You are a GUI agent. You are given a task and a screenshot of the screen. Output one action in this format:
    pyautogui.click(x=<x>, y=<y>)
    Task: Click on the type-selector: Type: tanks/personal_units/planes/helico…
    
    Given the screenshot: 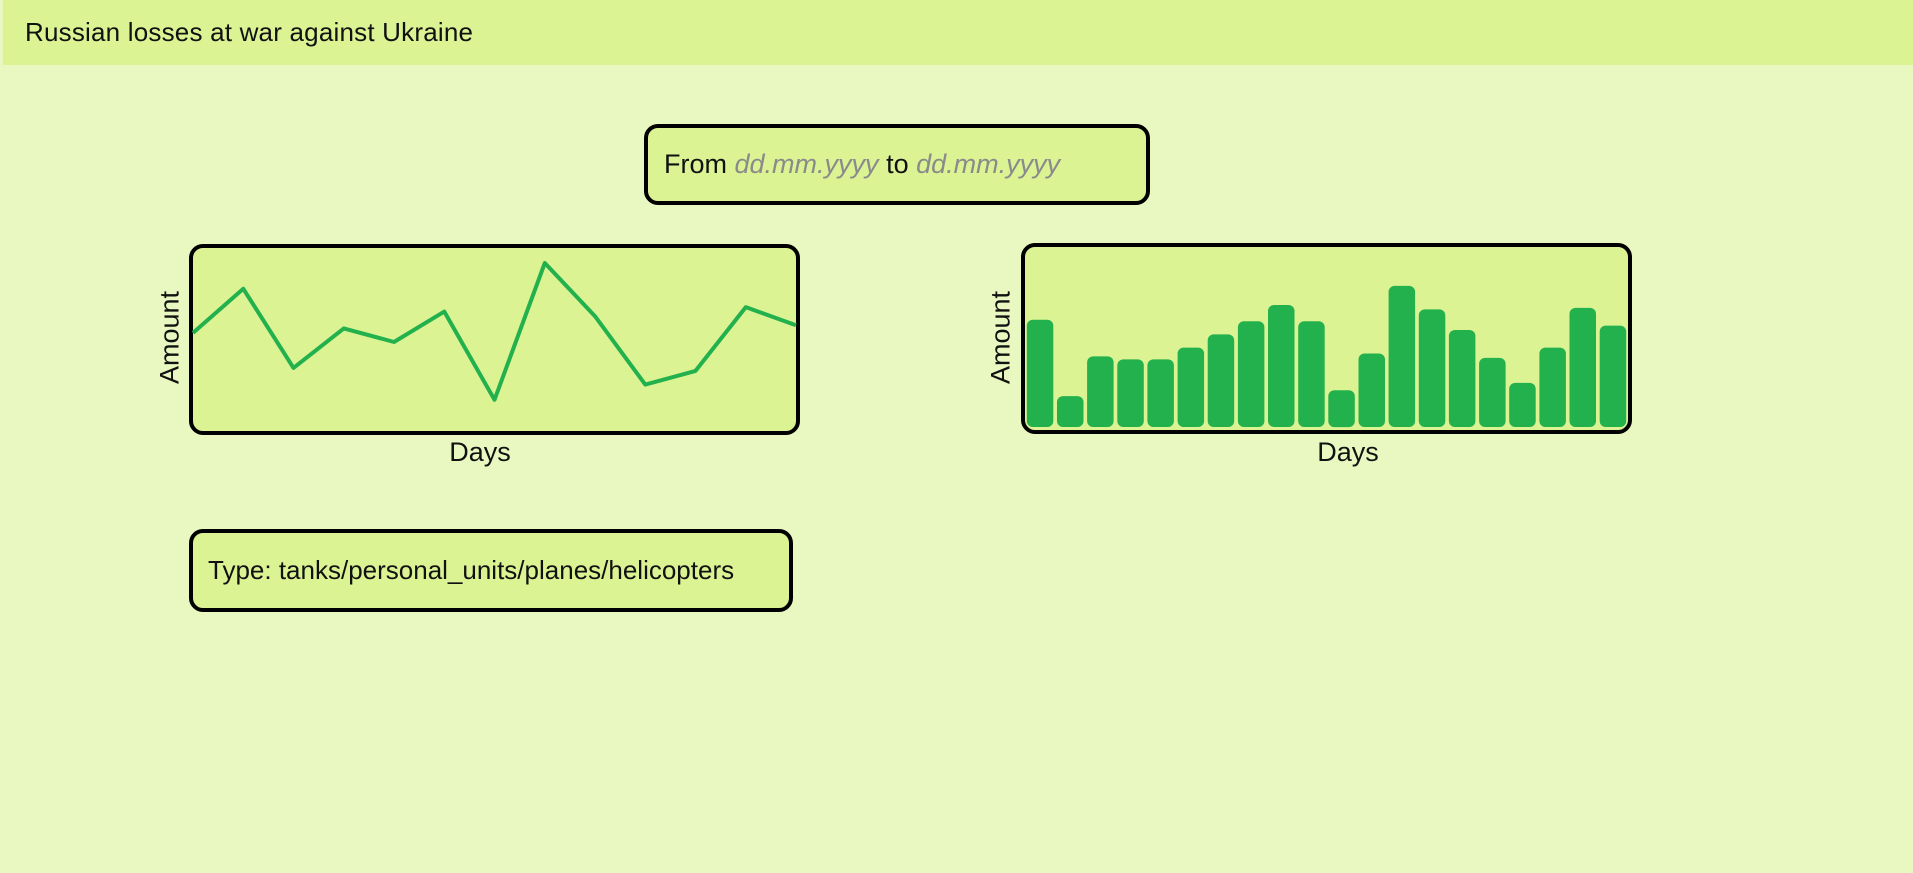 What is the action you would take?
    pyautogui.click(x=491, y=570)
    